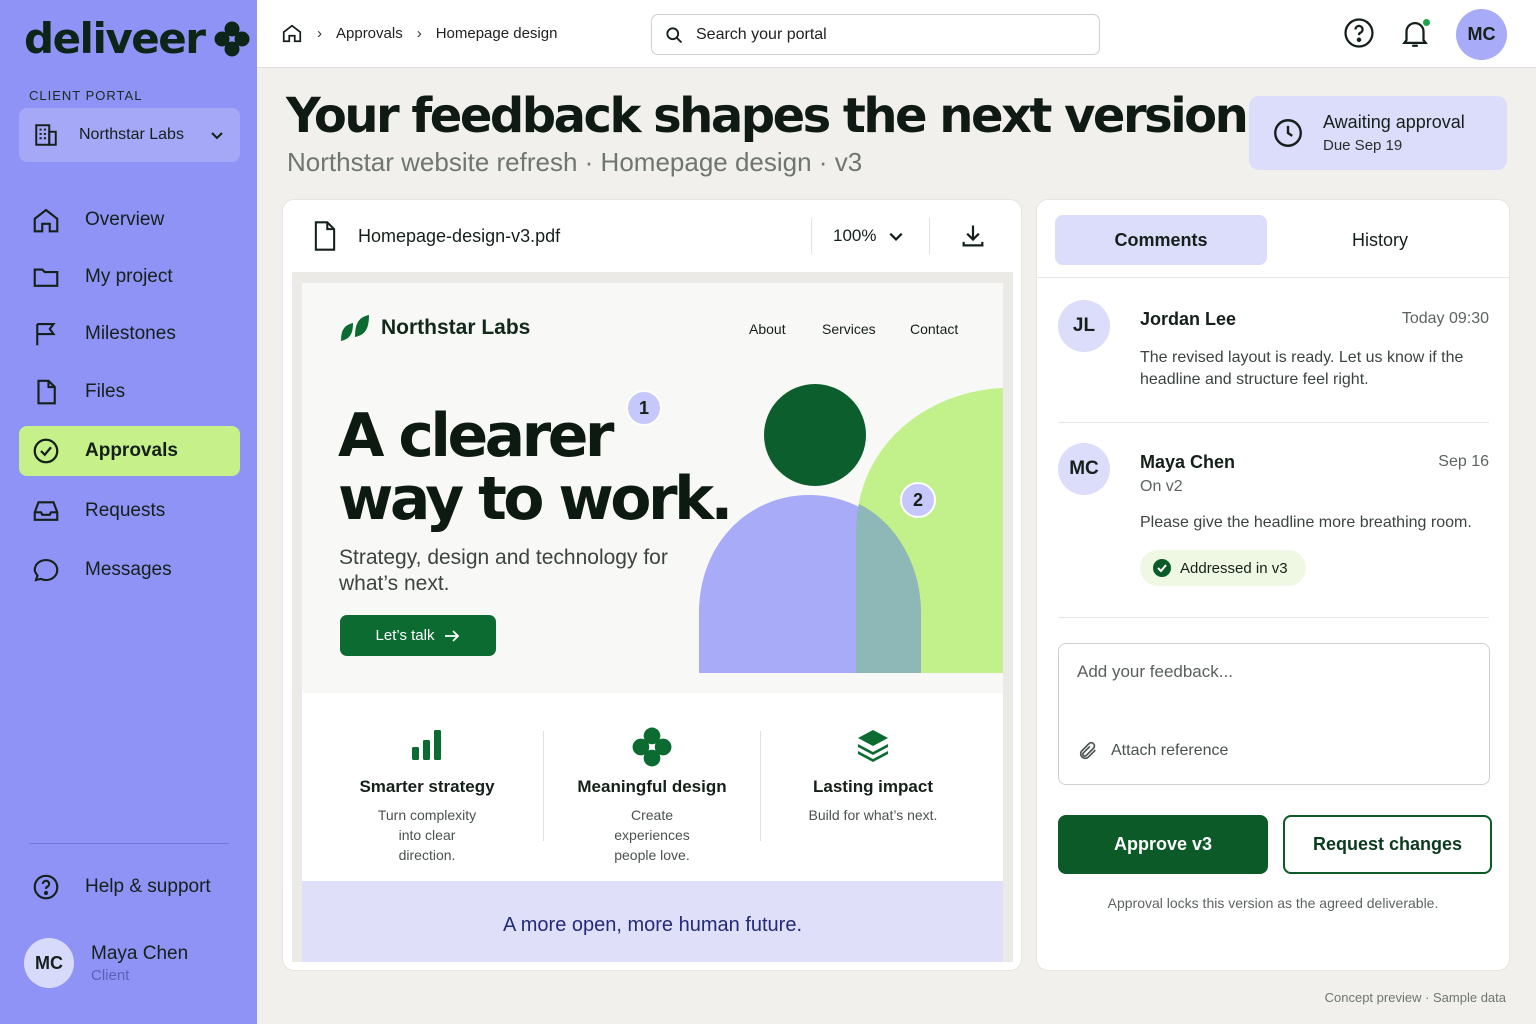 The image size is (1536, 1024). I want to click on sidebar-item-label: Milestones, so click(130, 333).